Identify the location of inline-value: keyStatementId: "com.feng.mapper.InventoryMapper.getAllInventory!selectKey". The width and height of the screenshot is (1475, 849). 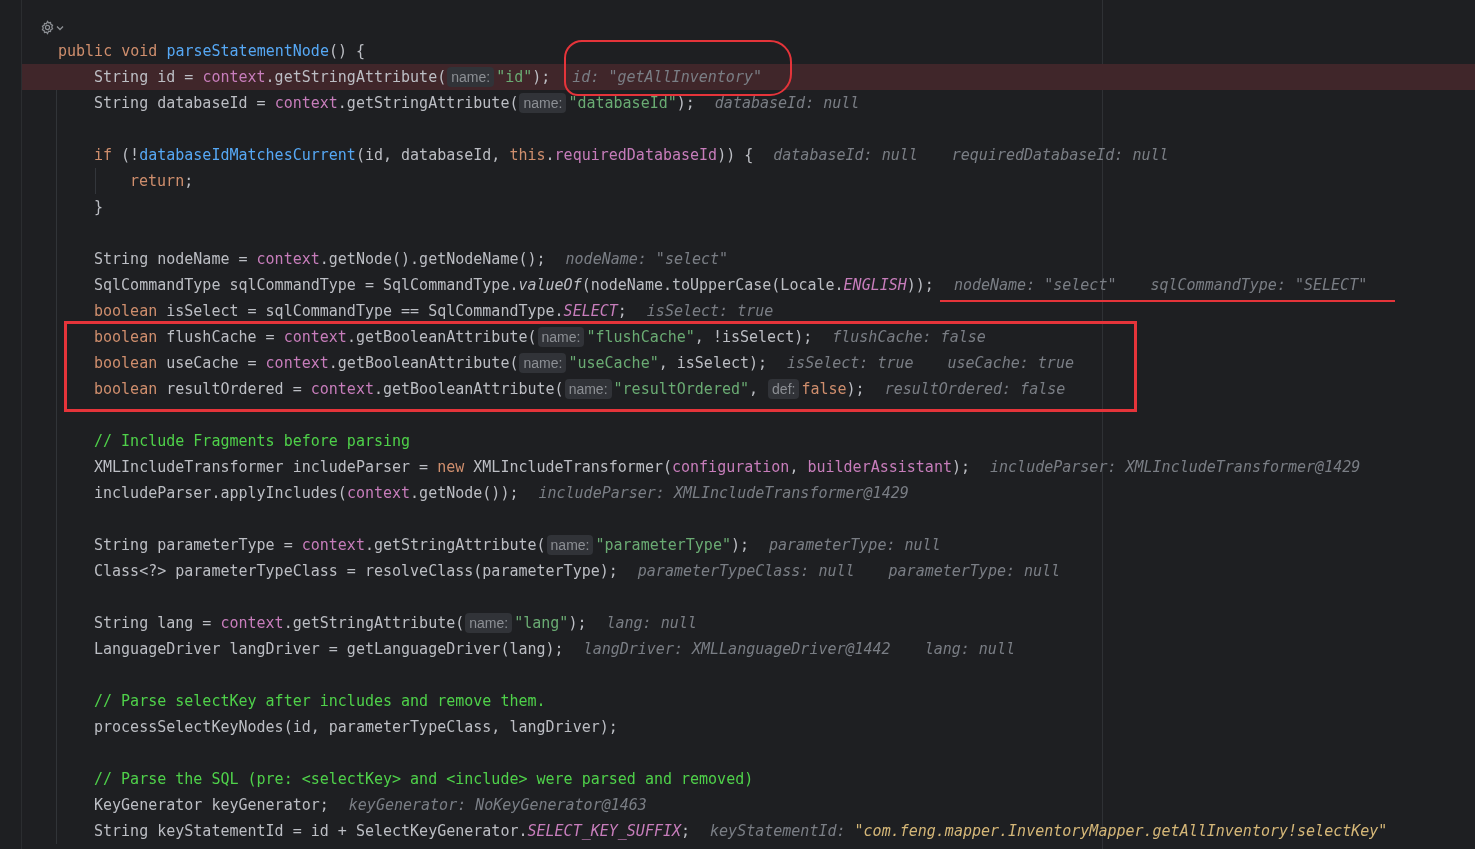
(1049, 831).